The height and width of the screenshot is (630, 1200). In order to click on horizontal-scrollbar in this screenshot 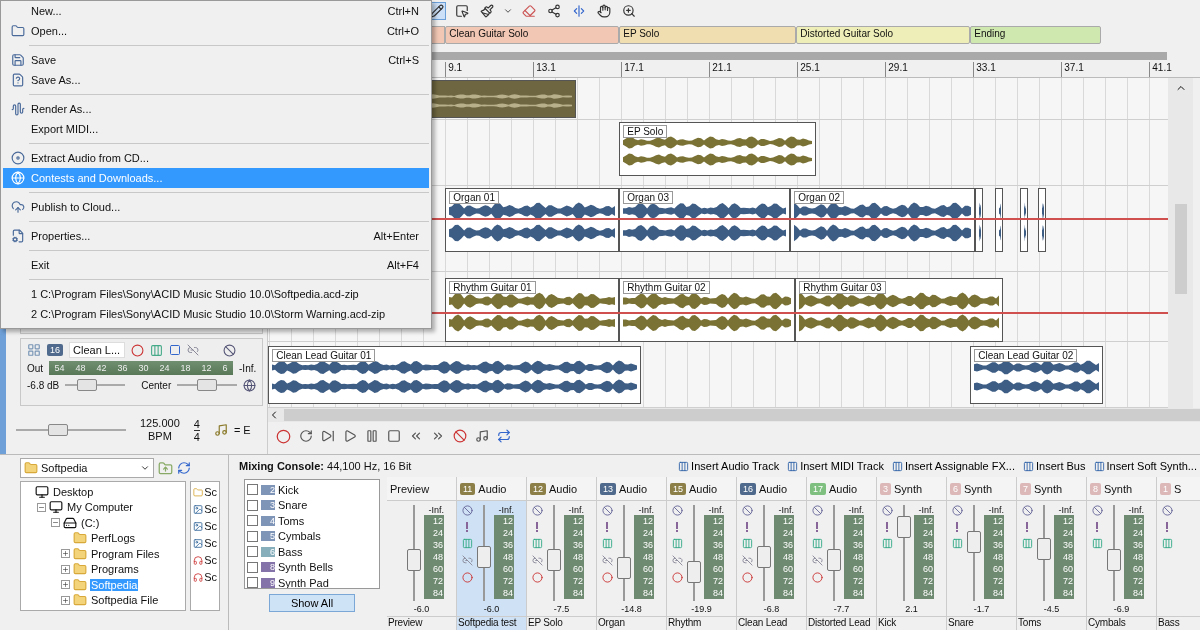, I will do `click(734, 415)`.